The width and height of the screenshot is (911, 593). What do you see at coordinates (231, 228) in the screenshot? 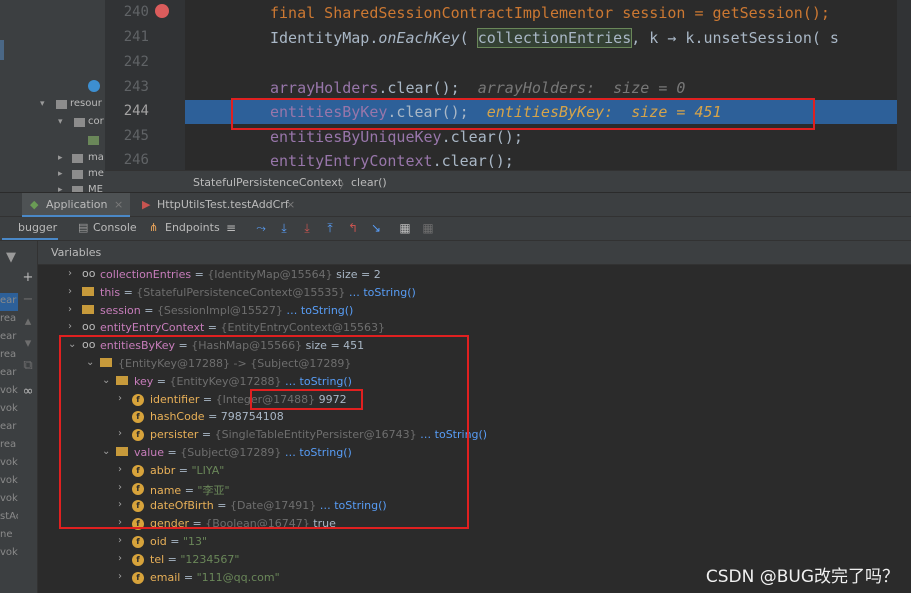
I see `menu-icon: ≡` at bounding box center [231, 228].